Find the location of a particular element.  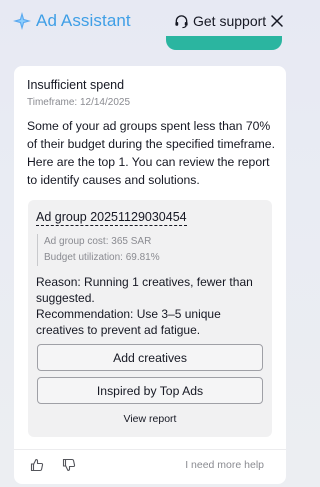

card-title: Insufficient spend is located at coordinates (76, 85).